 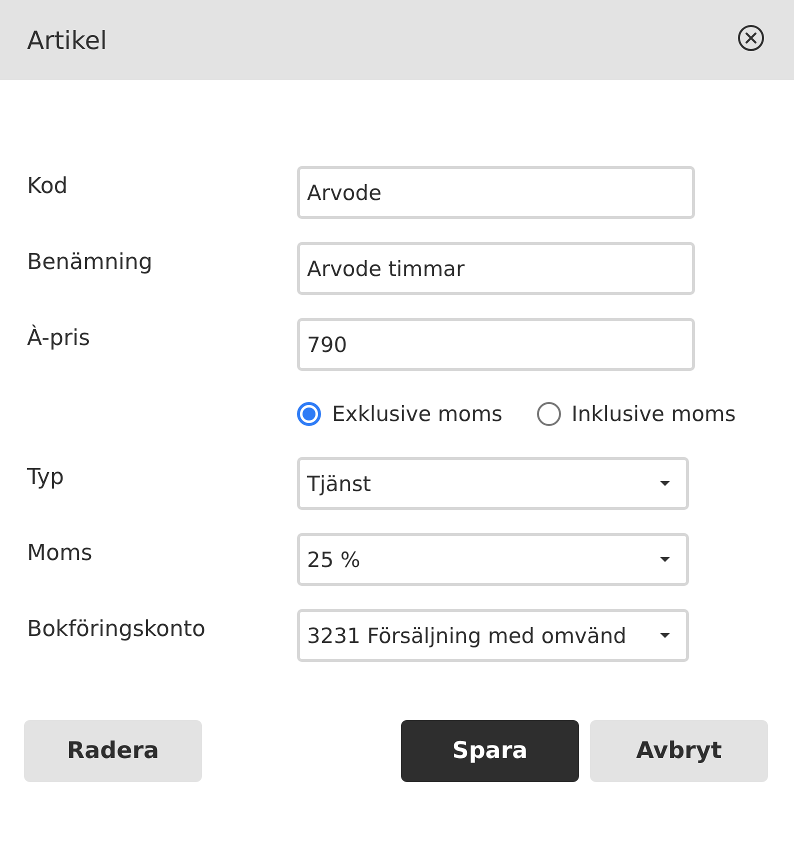 I want to click on field-label: Bokföringskonto, so click(x=116, y=629).